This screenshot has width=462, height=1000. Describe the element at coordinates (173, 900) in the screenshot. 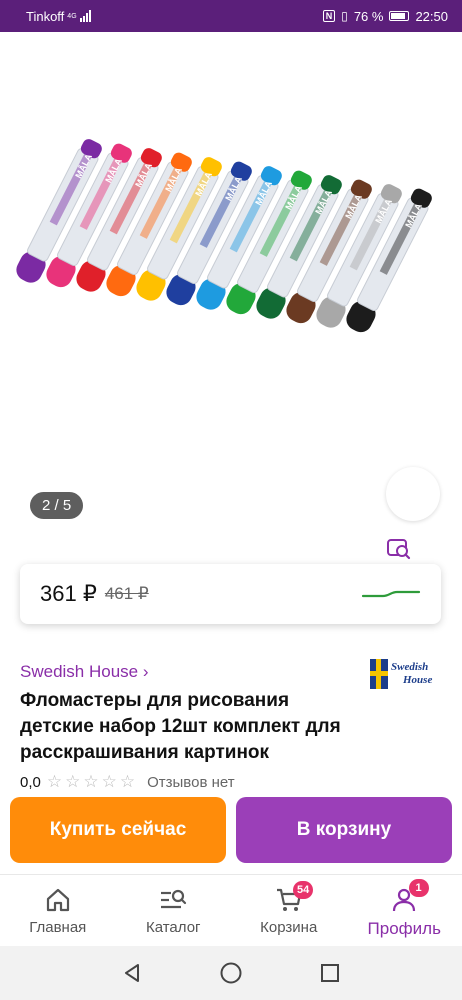

I see `catalog-search-icon` at that location.